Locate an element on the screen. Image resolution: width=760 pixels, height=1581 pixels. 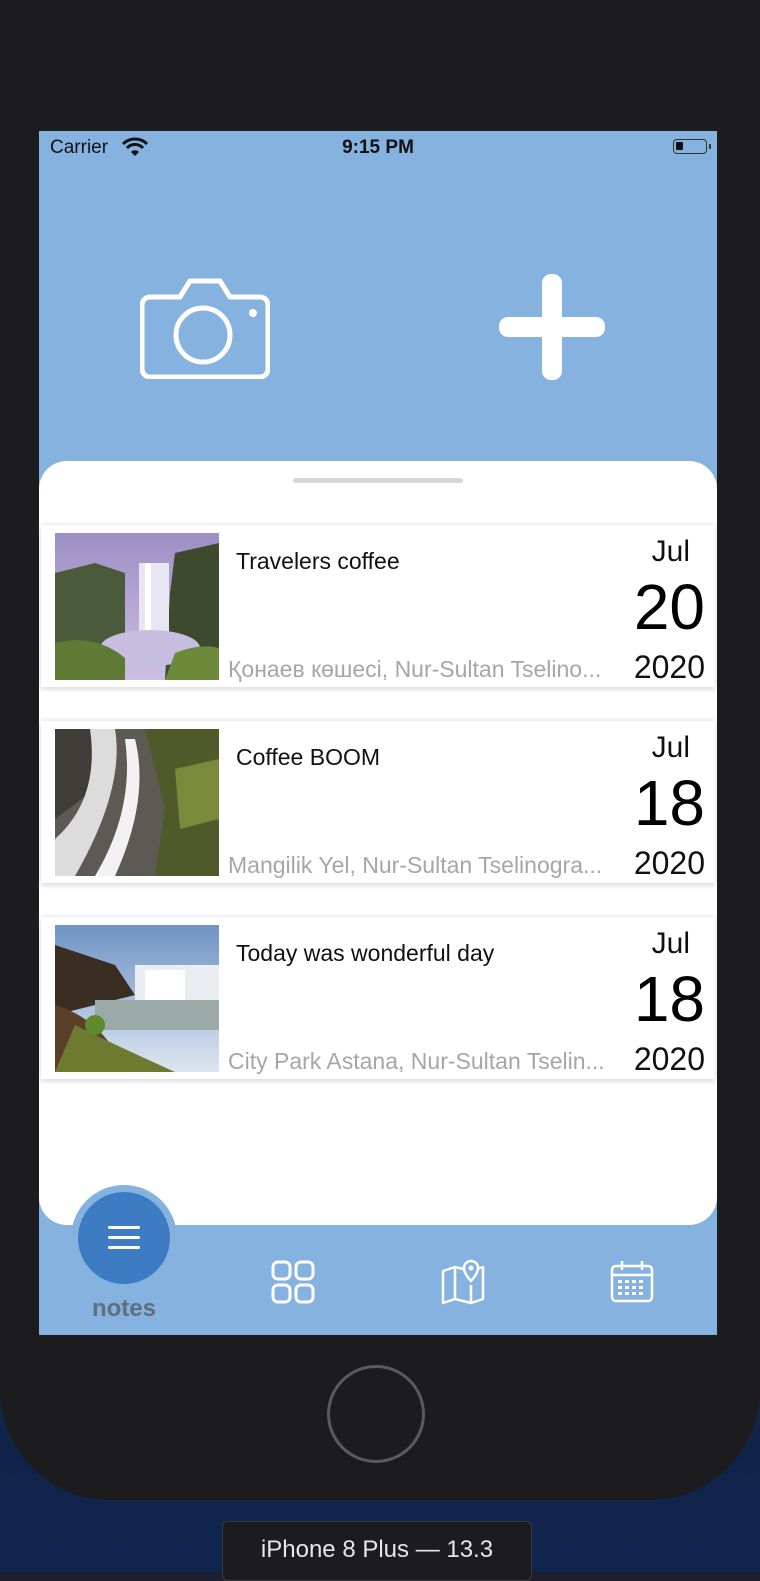
plus-icon is located at coordinates (552, 327).